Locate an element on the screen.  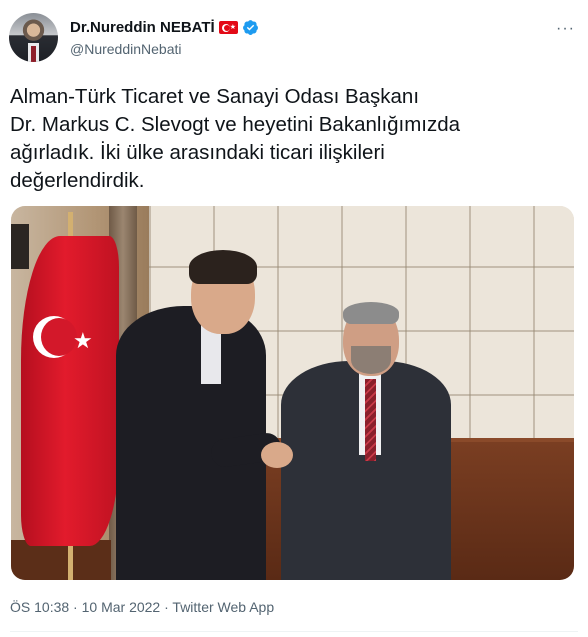
more-options-icon: ··· is located at coordinates (565, 29).